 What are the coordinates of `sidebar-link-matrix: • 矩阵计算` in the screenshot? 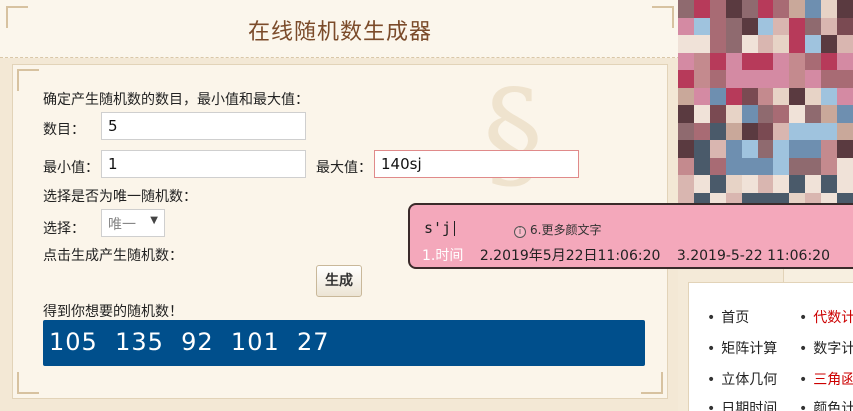 It's located at (742, 348).